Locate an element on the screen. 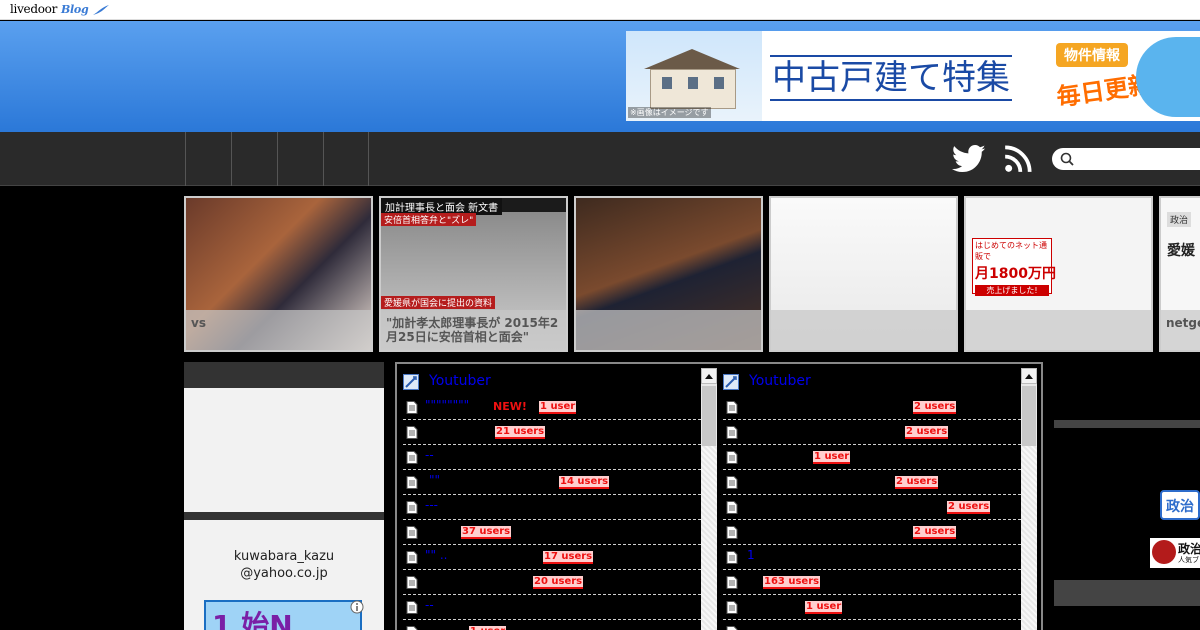  arrow-up-icon is located at coordinates (709, 376).